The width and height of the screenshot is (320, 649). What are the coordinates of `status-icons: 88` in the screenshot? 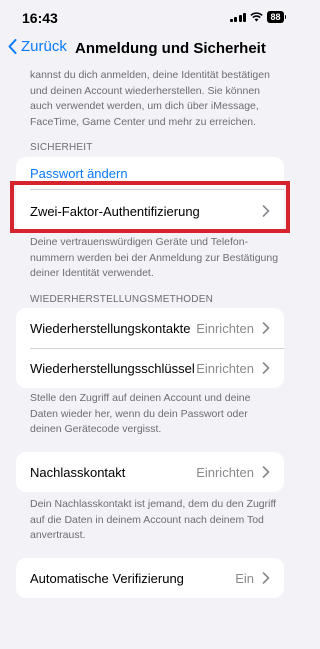 It's located at (257, 17).